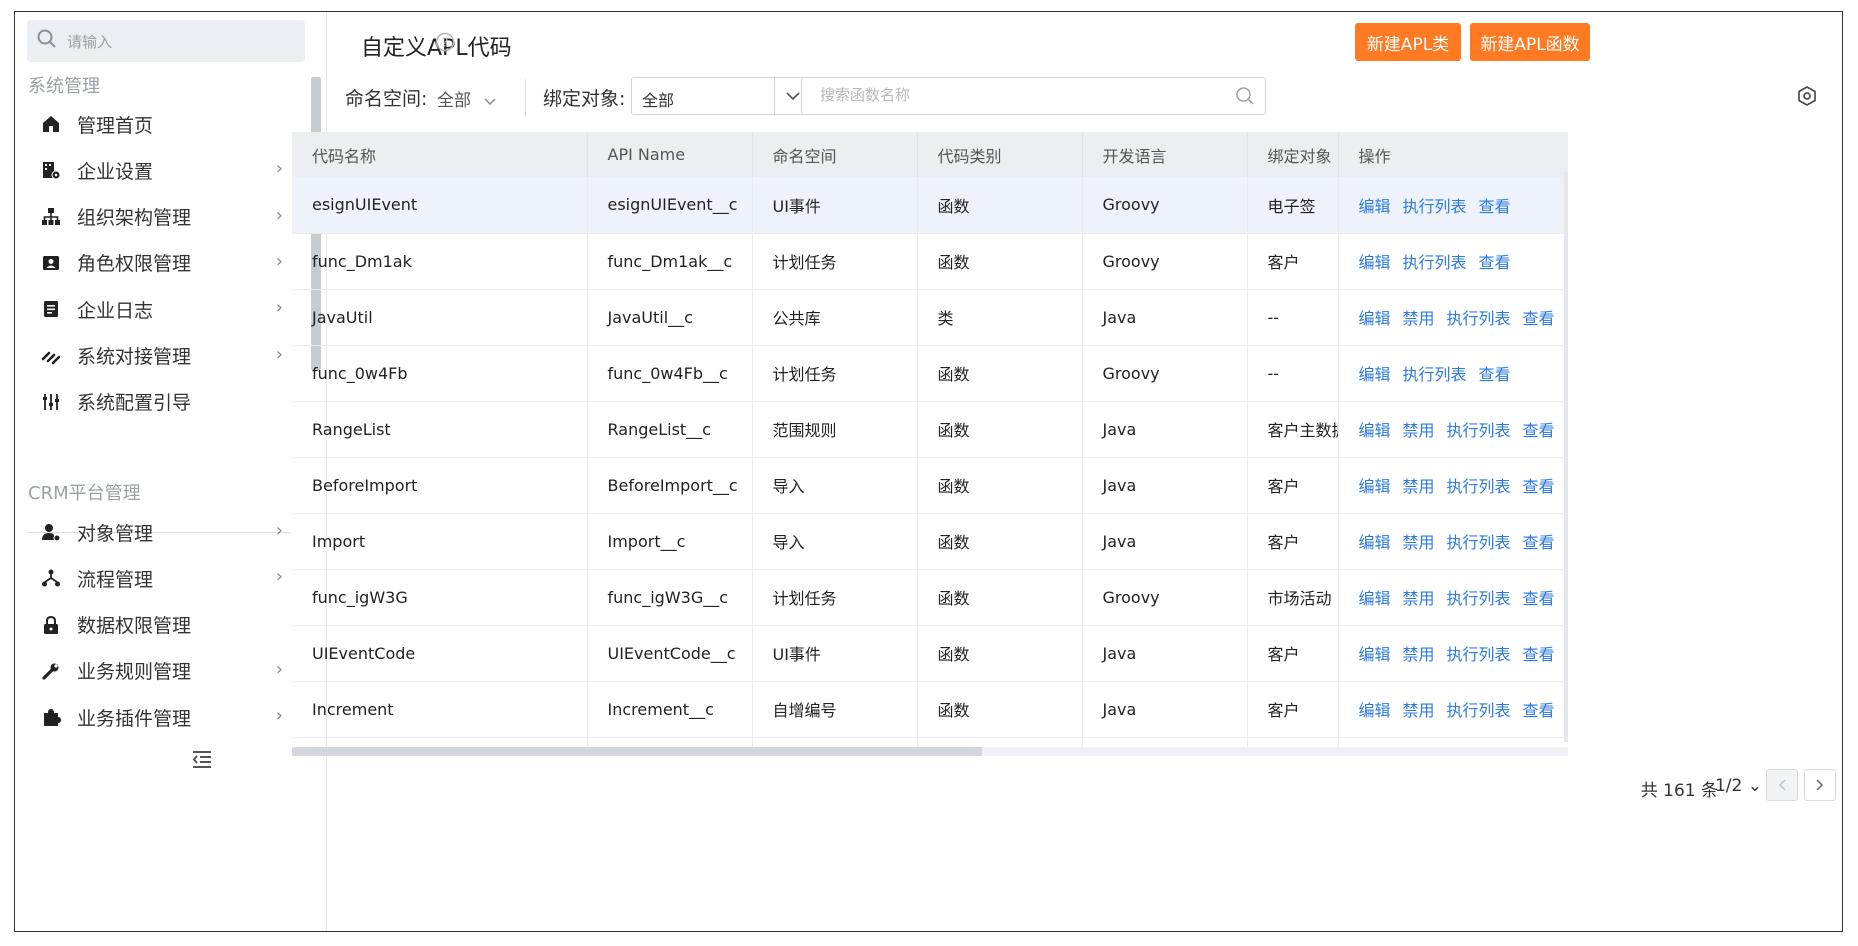 This screenshot has height=946, width=1858. I want to click on sidebar-item-system-5: 系统对接管理 ›, so click(168, 356).